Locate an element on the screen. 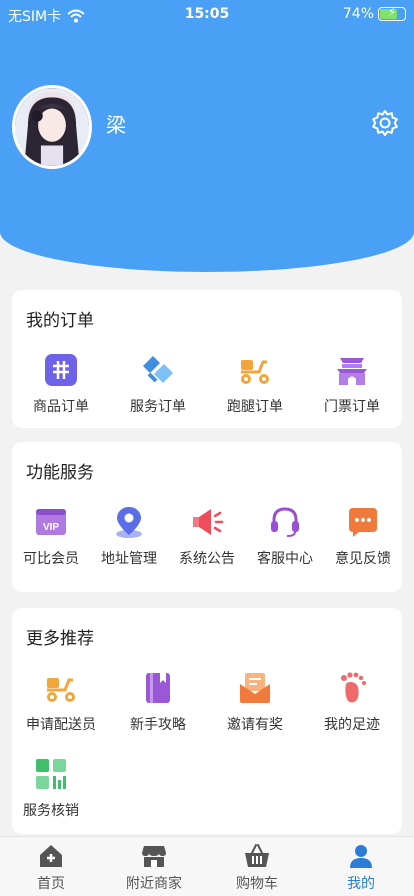 The height and width of the screenshot is (896, 414). tab-mine: 我的 is located at coordinates (361, 868).